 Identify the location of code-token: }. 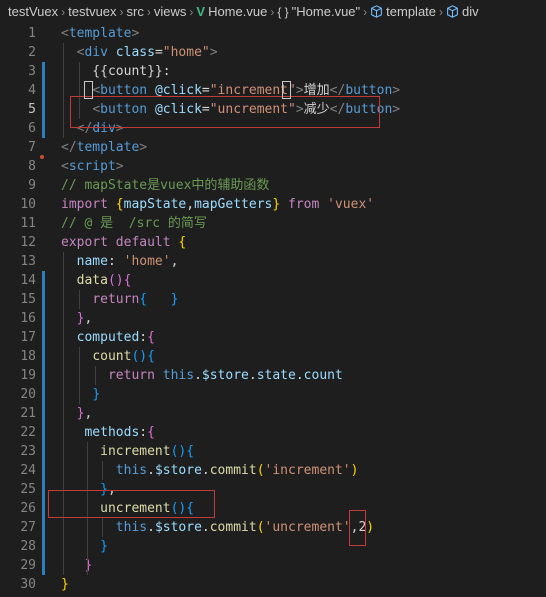
(276, 204).